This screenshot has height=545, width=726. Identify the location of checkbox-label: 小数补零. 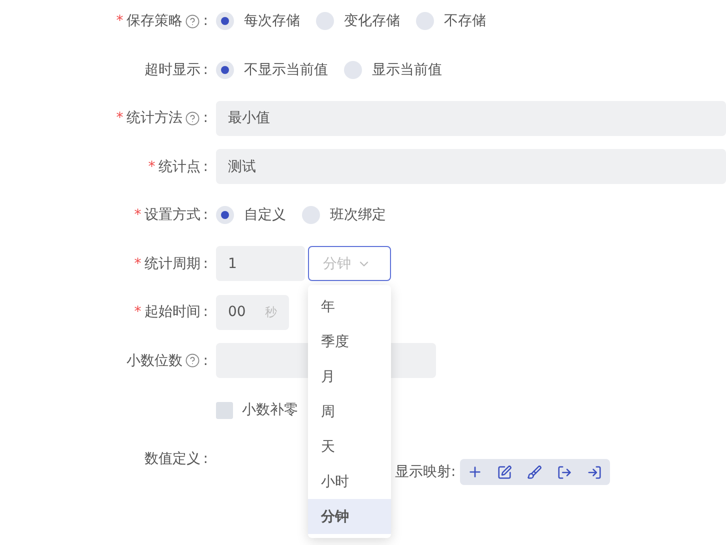
(270, 410).